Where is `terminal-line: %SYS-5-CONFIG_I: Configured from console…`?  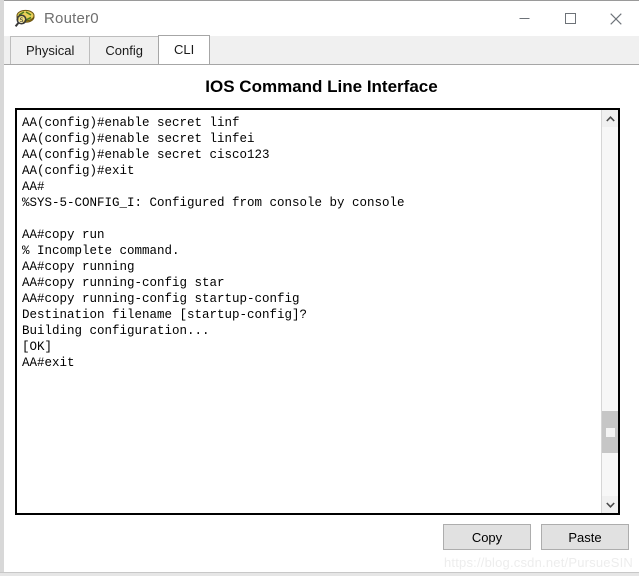
terminal-line: %SYS-5-CONFIG_I: Configured from console… is located at coordinates (213, 203).